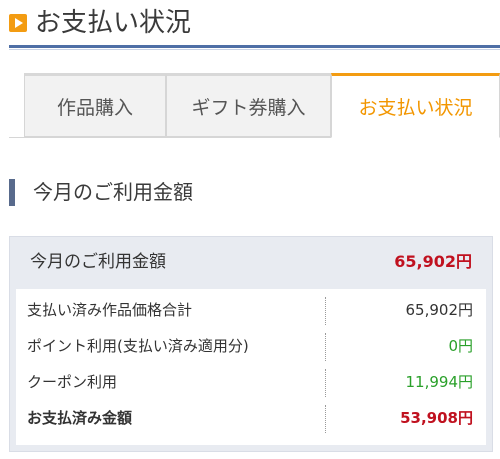 This screenshot has height=459, width=500. What do you see at coordinates (18, 23) in the screenshot?
I see `play-square-icon` at bounding box center [18, 23].